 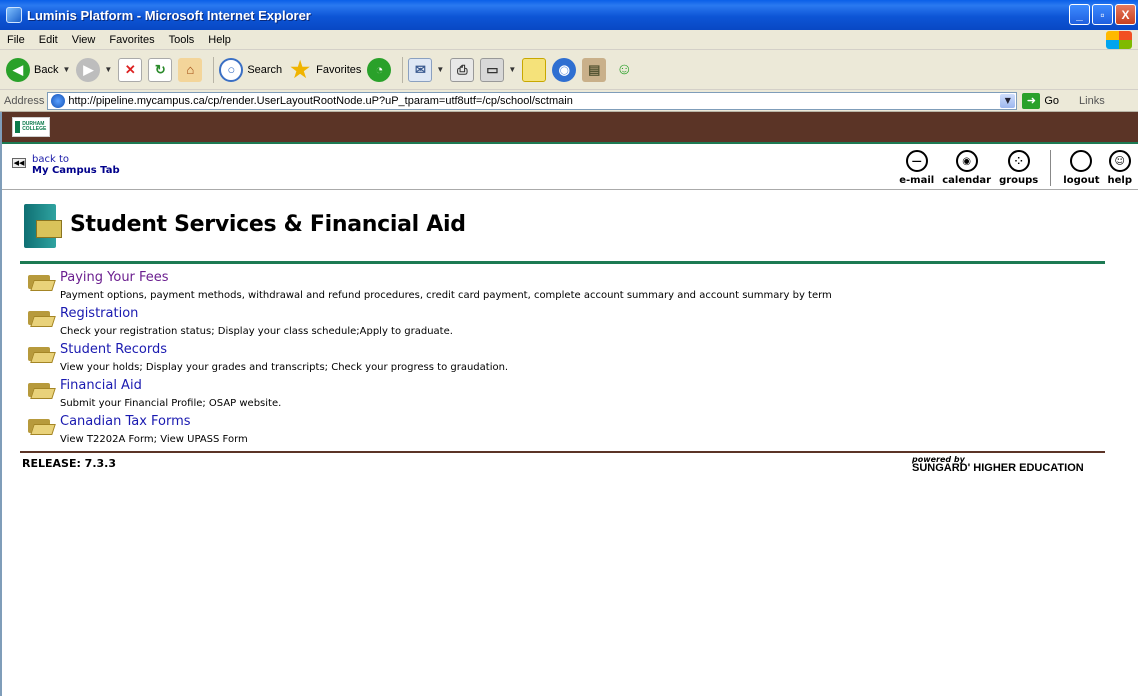 I want to click on menu-help: Help, so click(x=219, y=40).